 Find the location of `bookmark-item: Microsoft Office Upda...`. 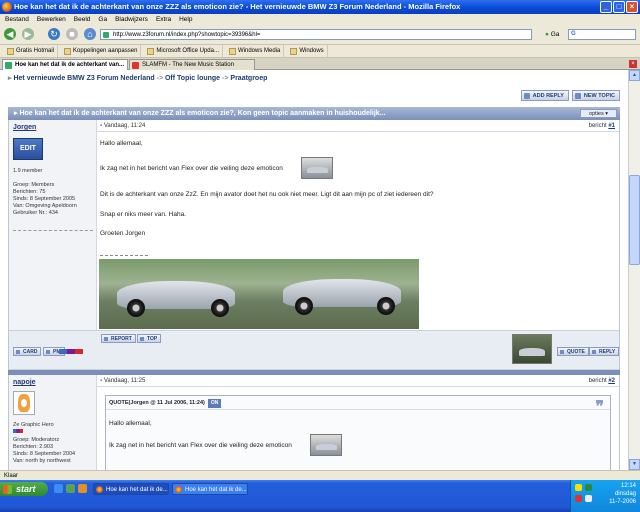

bookmark-item: Microsoft Office Upda... is located at coordinates (183, 51).